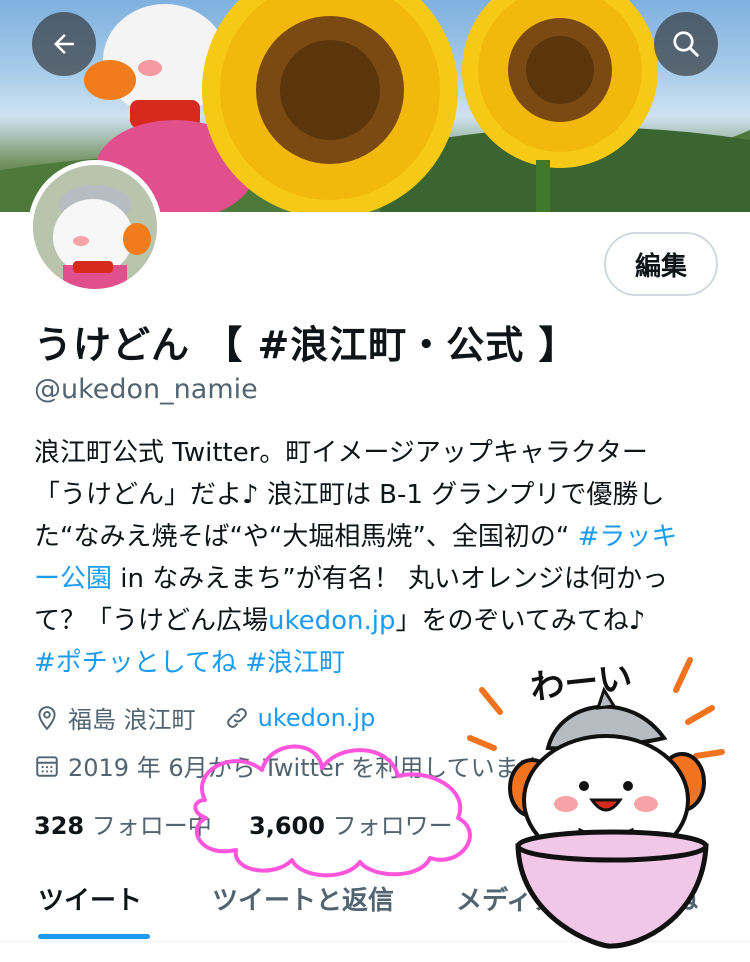 The height and width of the screenshot is (962, 750). What do you see at coordinates (132, 720) in the screenshot?
I see `location-text: 福島 浪江町` at bounding box center [132, 720].